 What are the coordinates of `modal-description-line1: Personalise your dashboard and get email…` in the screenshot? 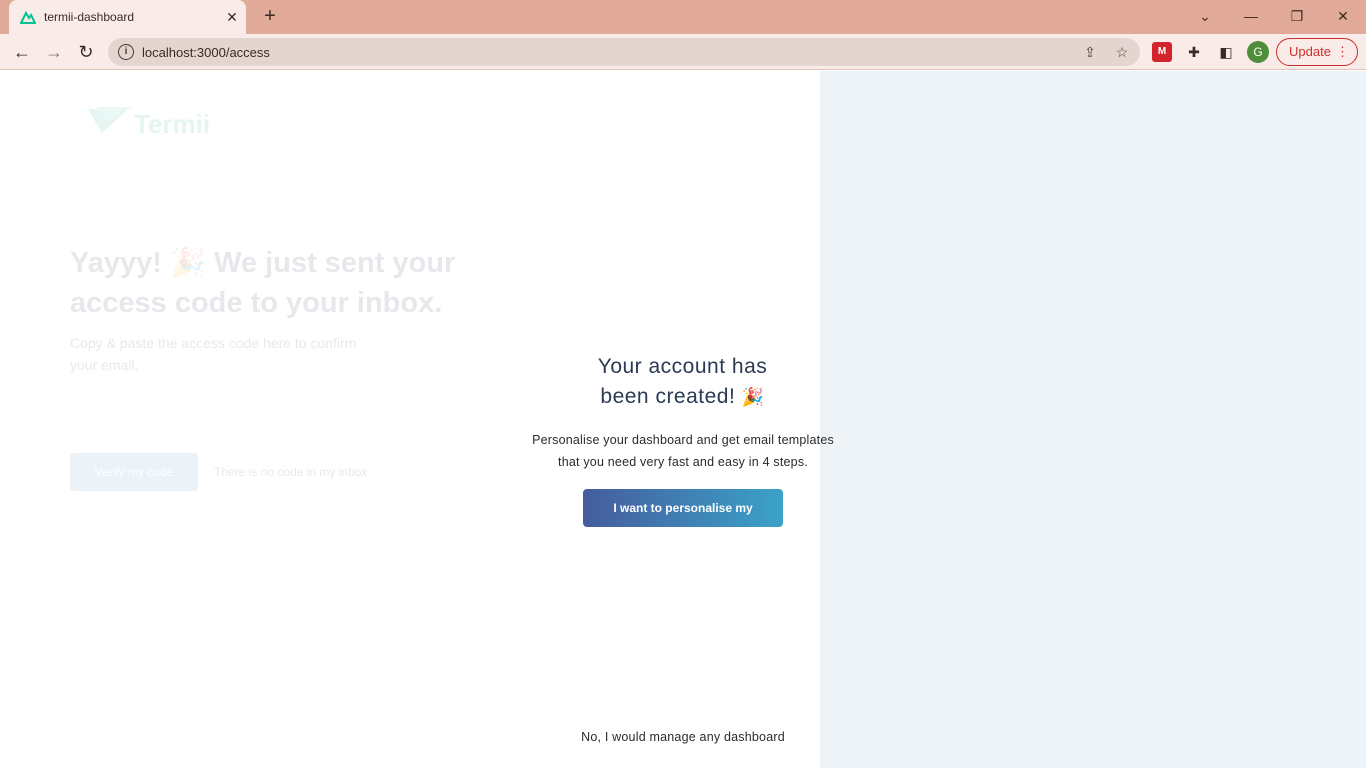 It's located at (683, 440).